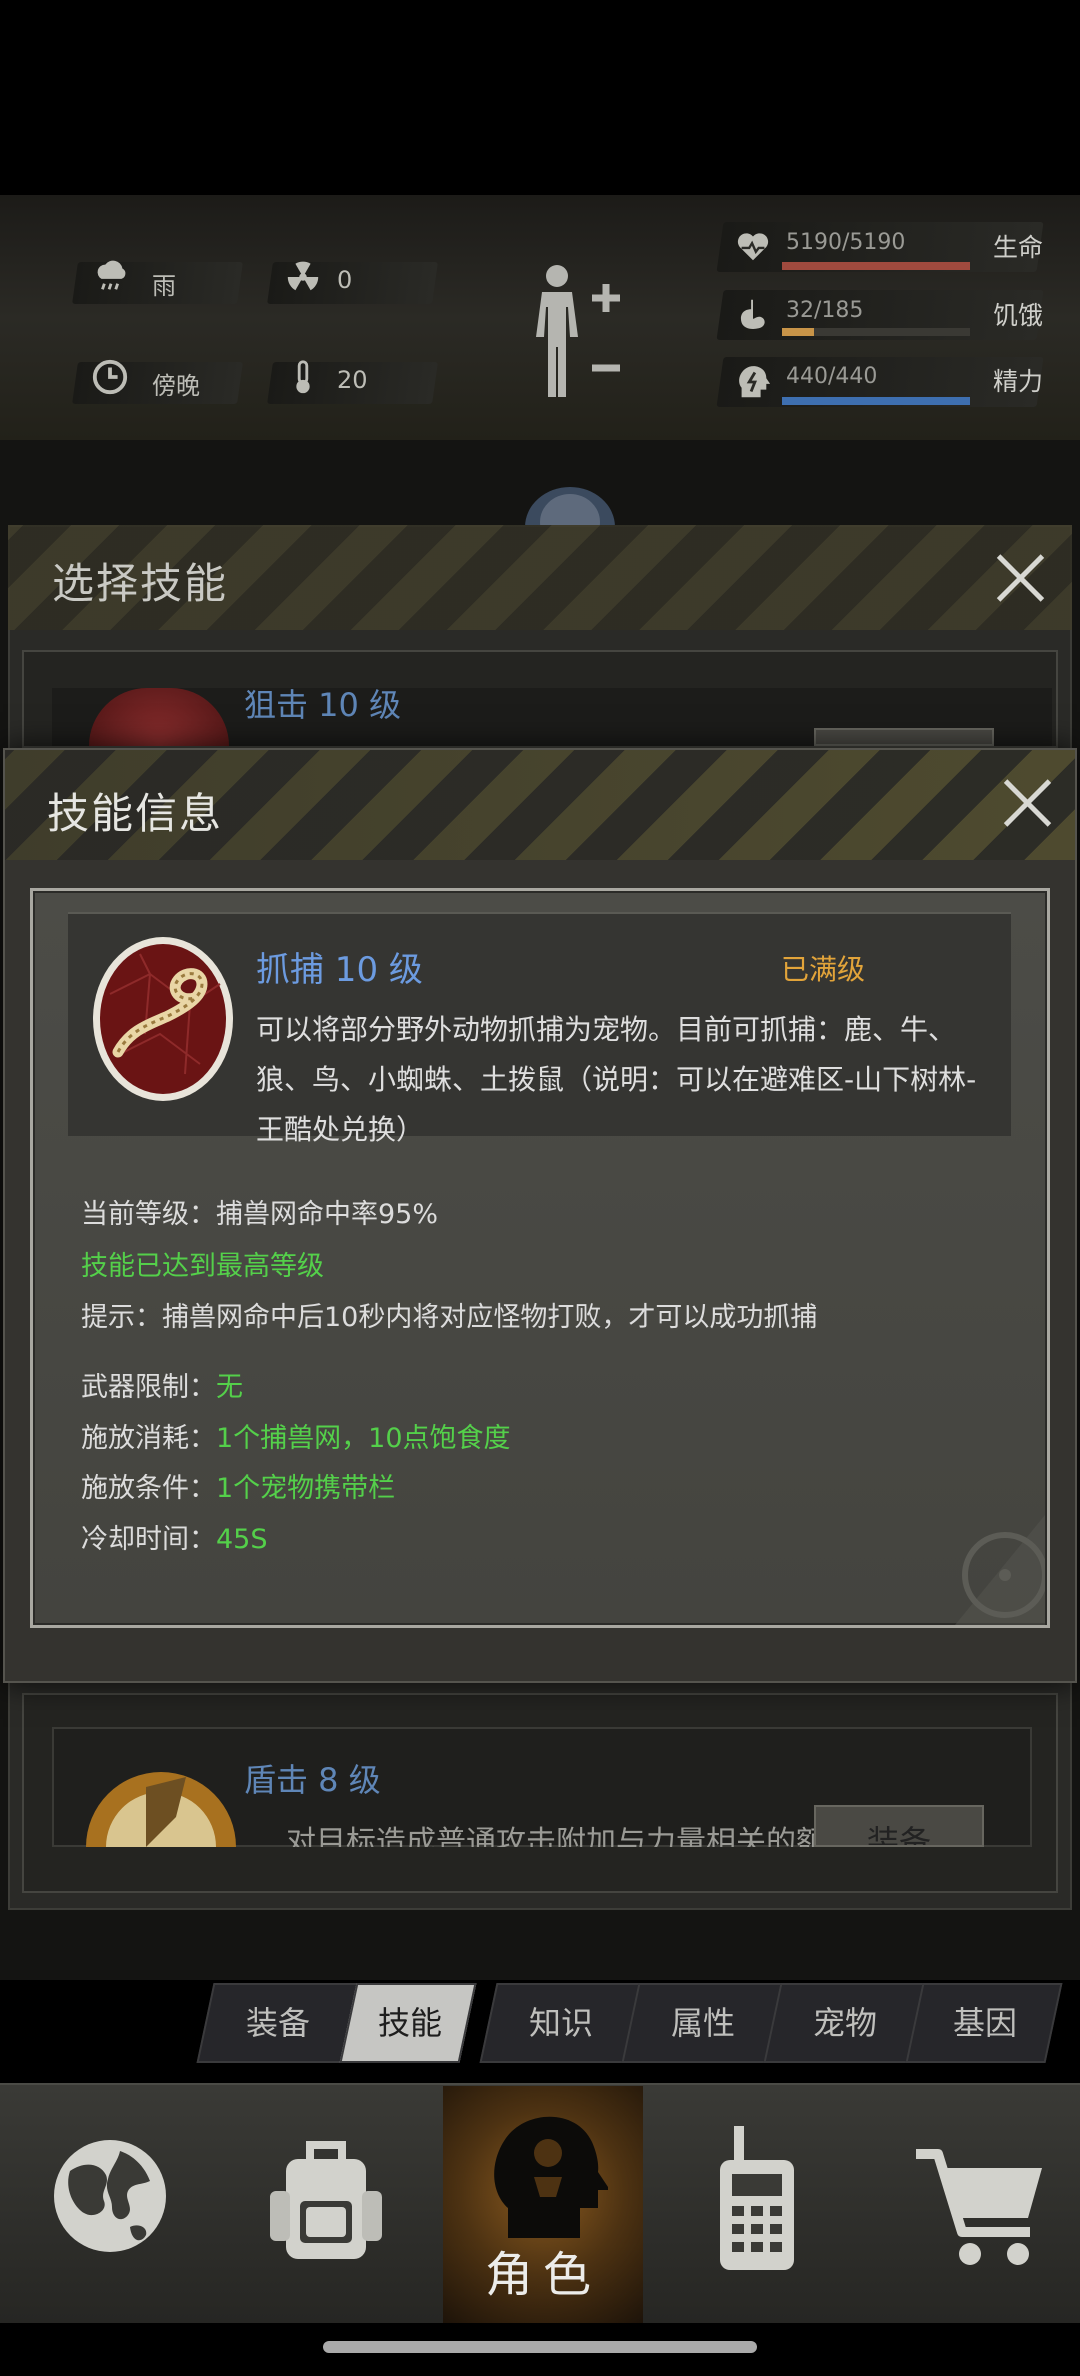 Image resolution: width=1080 pixels, height=2376 pixels. What do you see at coordinates (755, 382) in the screenshot?
I see `energy-head-icon` at bounding box center [755, 382].